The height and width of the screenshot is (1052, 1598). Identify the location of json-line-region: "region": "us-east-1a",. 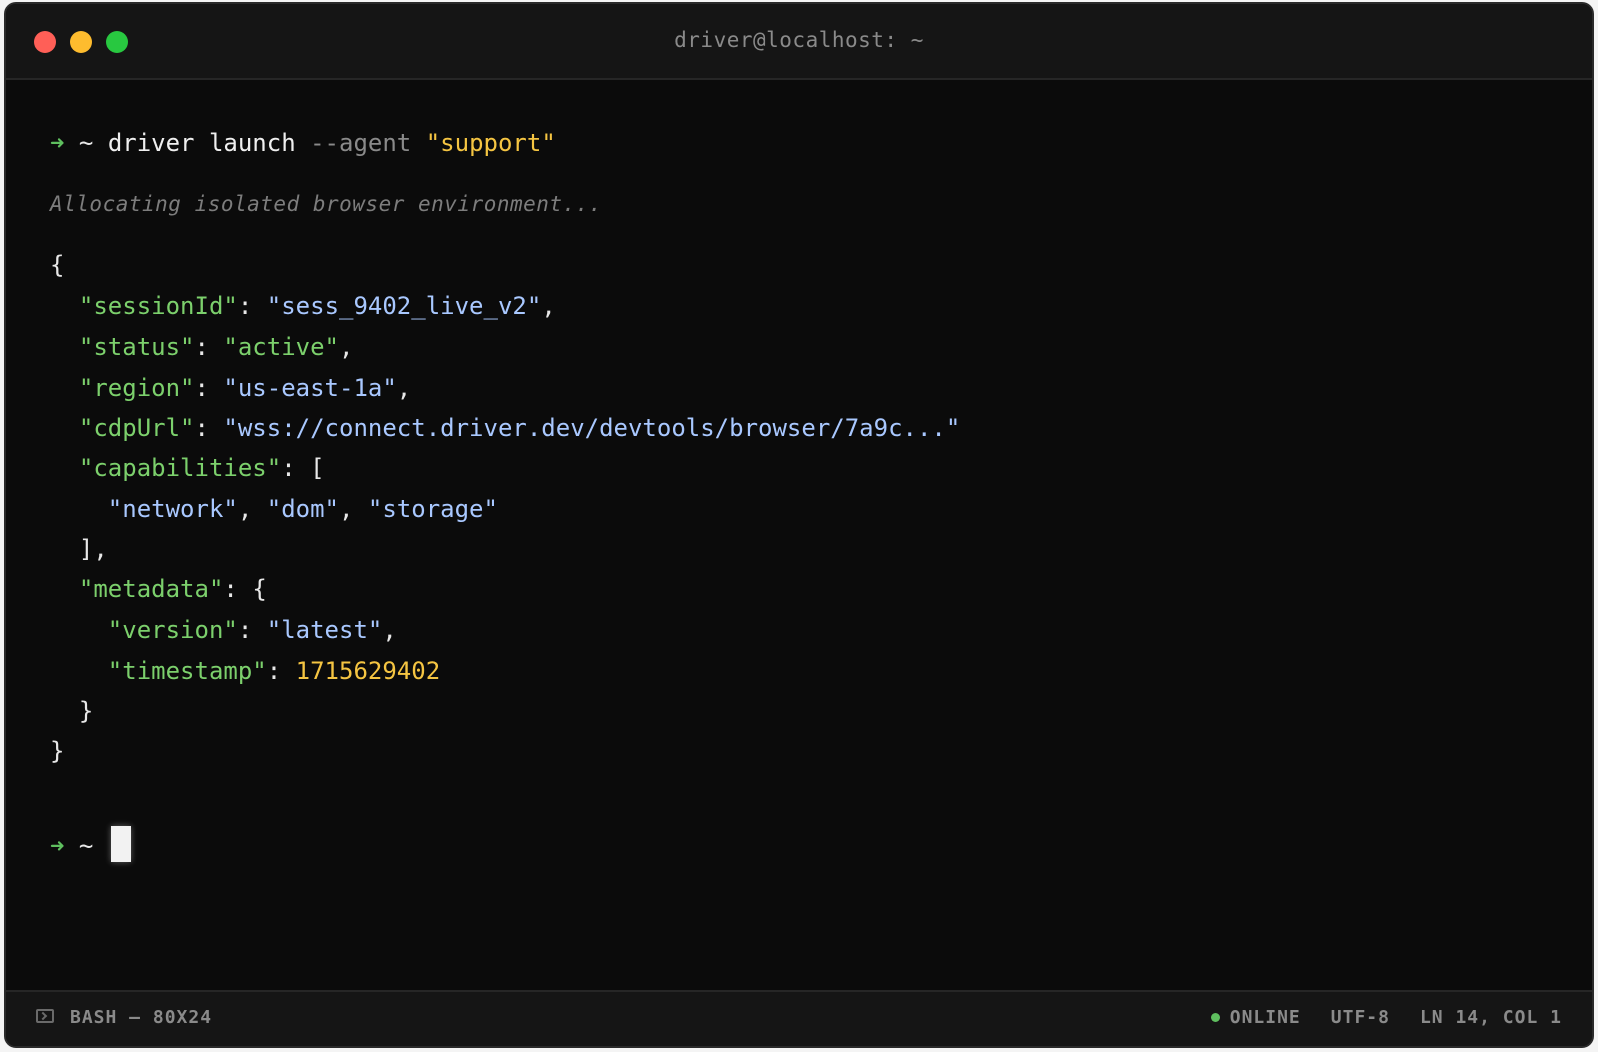
(245, 388).